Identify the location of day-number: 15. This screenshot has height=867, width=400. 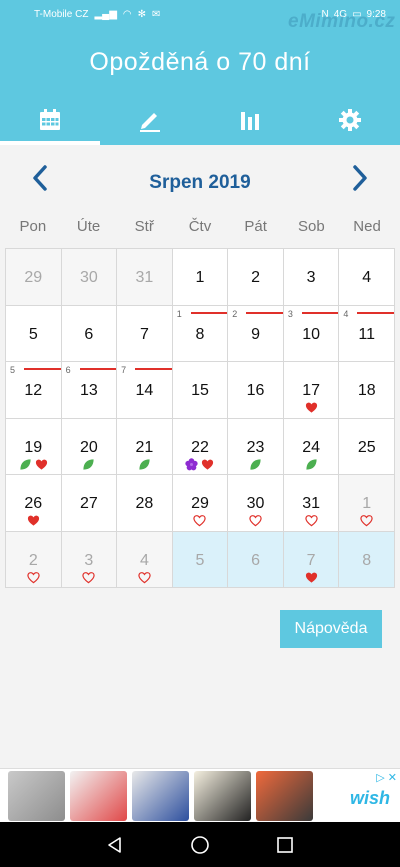
(200, 390).